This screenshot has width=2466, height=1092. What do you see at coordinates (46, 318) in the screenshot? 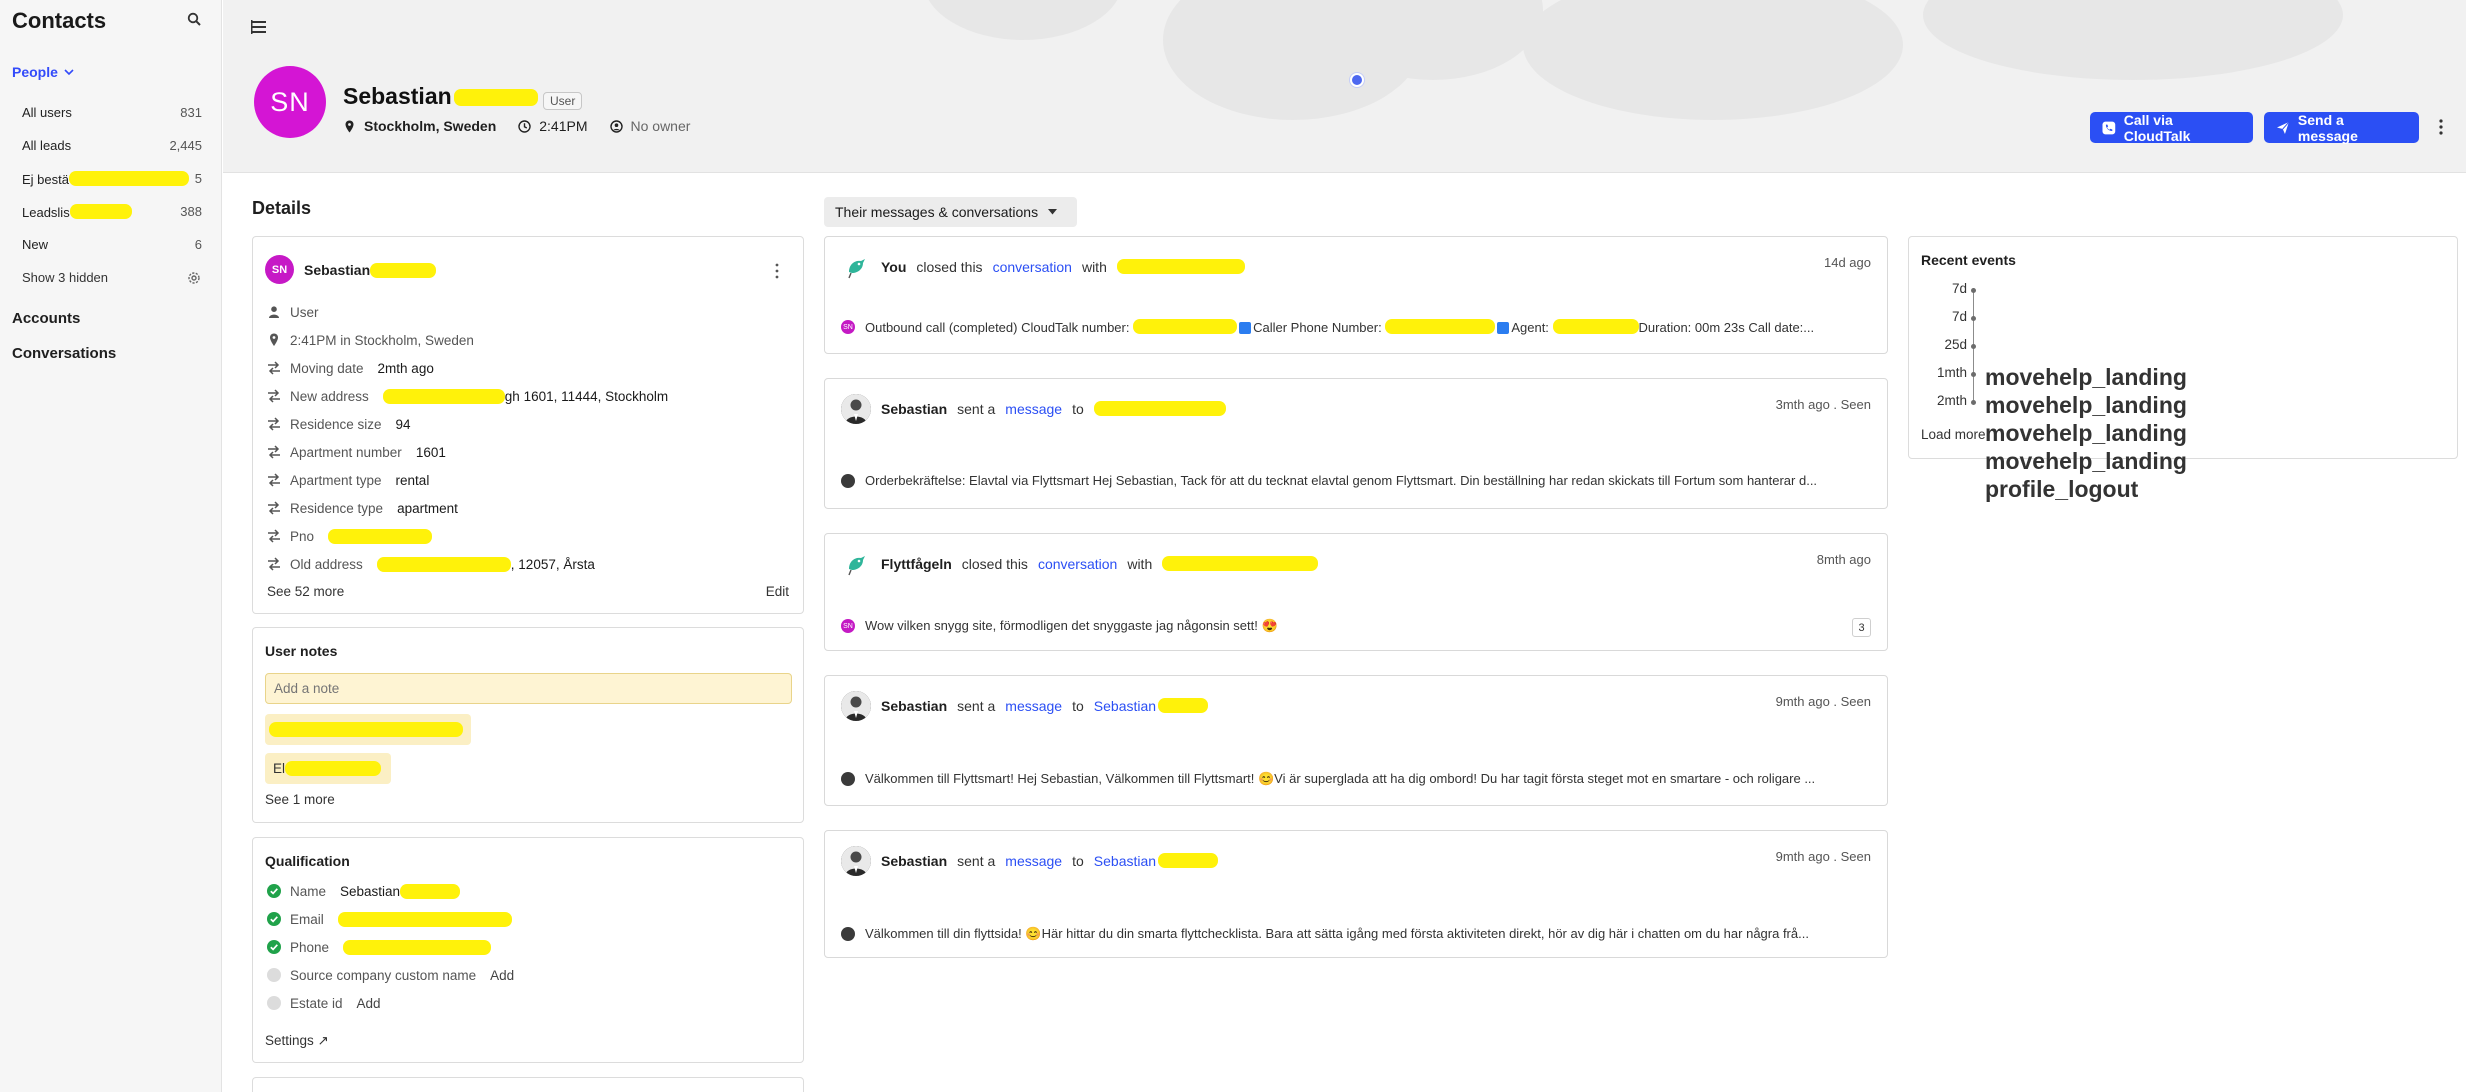
I see `sidebar-accounts: Accounts` at bounding box center [46, 318].